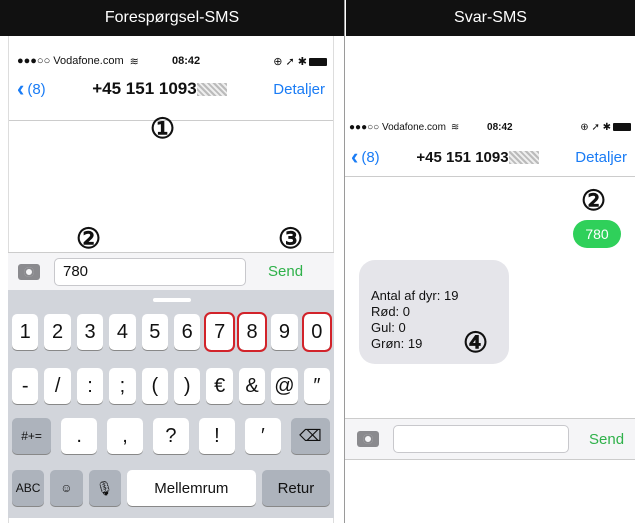 This screenshot has width=635, height=523. What do you see at coordinates (172, 300) in the screenshot?
I see `keyboard-grabber` at bounding box center [172, 300].